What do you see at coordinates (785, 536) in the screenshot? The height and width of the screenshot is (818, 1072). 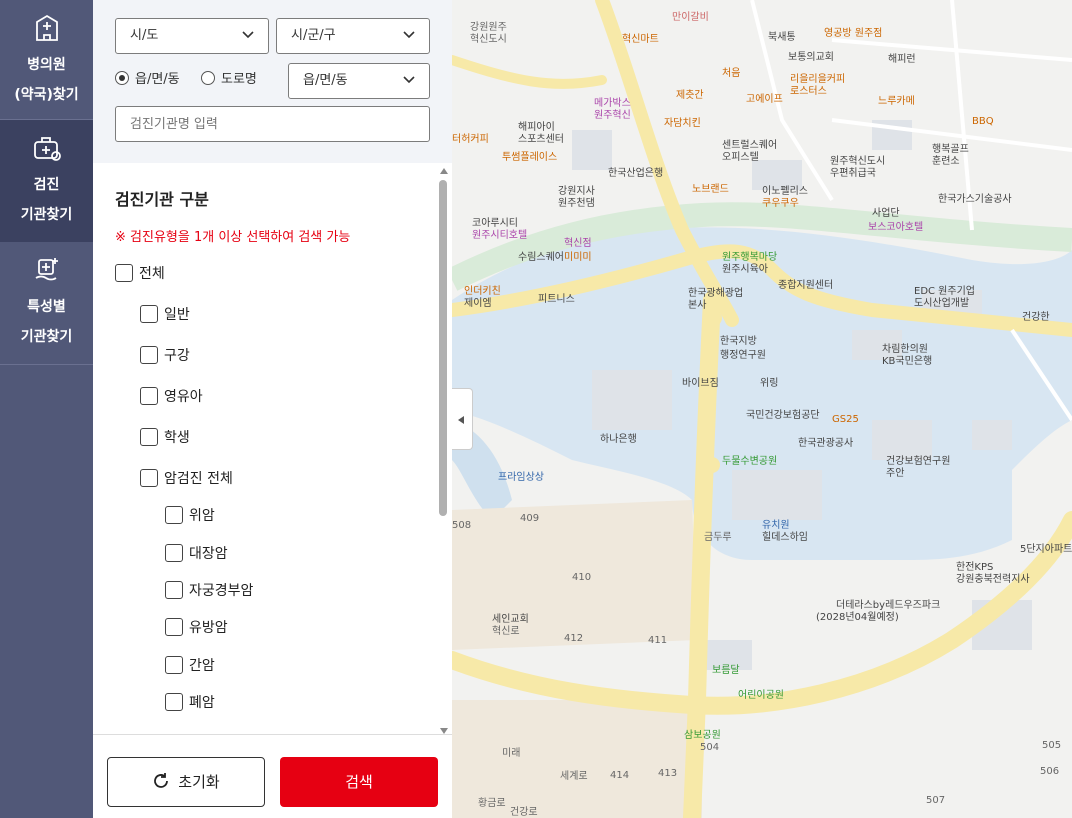 I see `map-label: 힐데스하임` at bounding box center [785, 536].